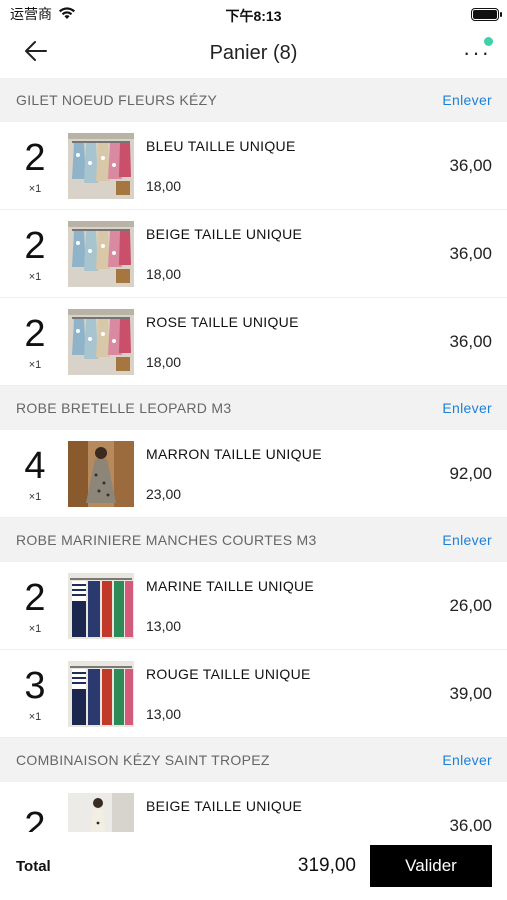 The height and width of the screenshot is (900, 507). Describe the element at coordinates (31, 14) in the screenshot. I see `carrier-name: 运营商` at that location.